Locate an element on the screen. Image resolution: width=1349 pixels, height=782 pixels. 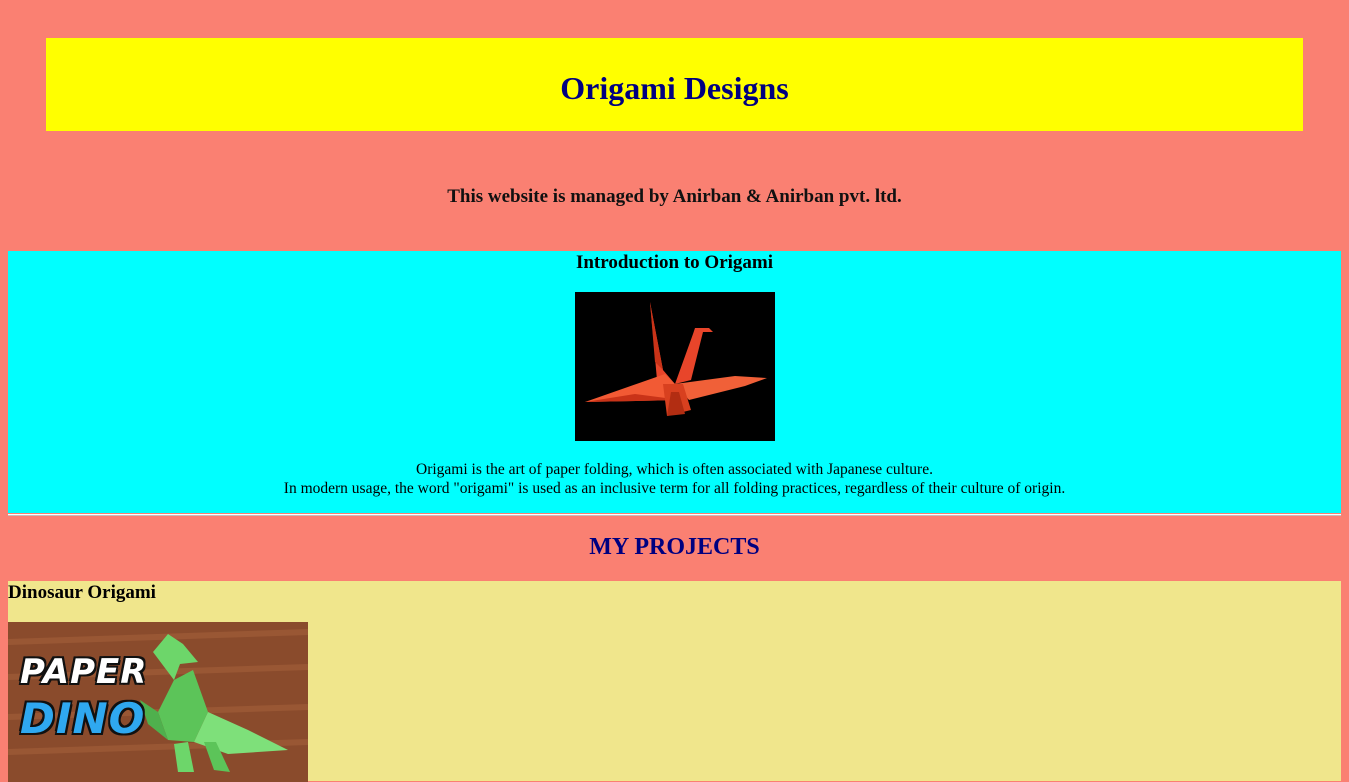
origami-crane-image is located at coordinates (675, 366).